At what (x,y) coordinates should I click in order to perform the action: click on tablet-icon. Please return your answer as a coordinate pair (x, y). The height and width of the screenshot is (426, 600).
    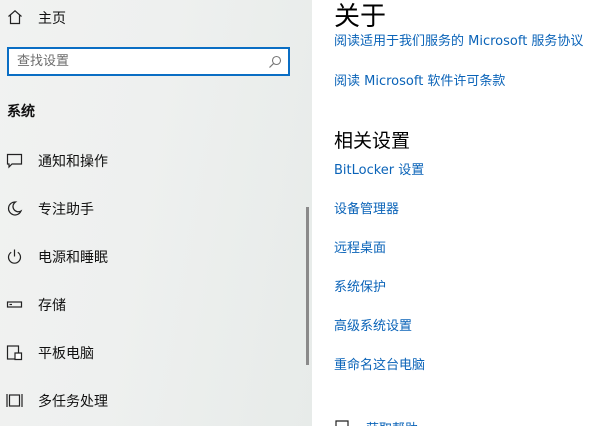
    Looking at the image, I should click on (14, 353).